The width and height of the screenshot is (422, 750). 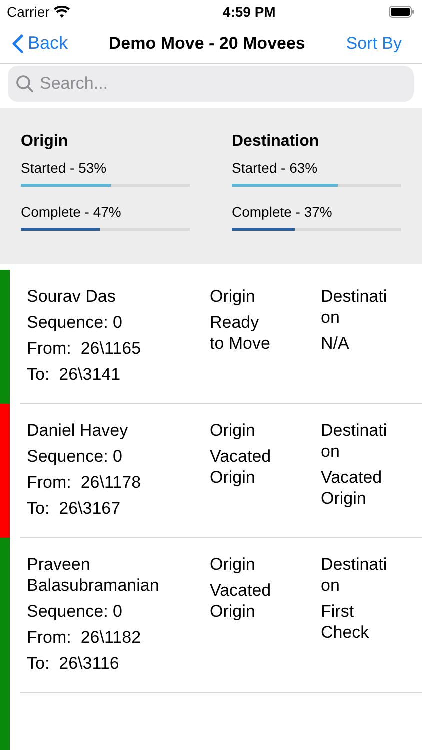 What do you see at coordinates (283, 212) in the screenshot?
I see `progress-label: Complete - 37%` at bounding box center [283, 212].